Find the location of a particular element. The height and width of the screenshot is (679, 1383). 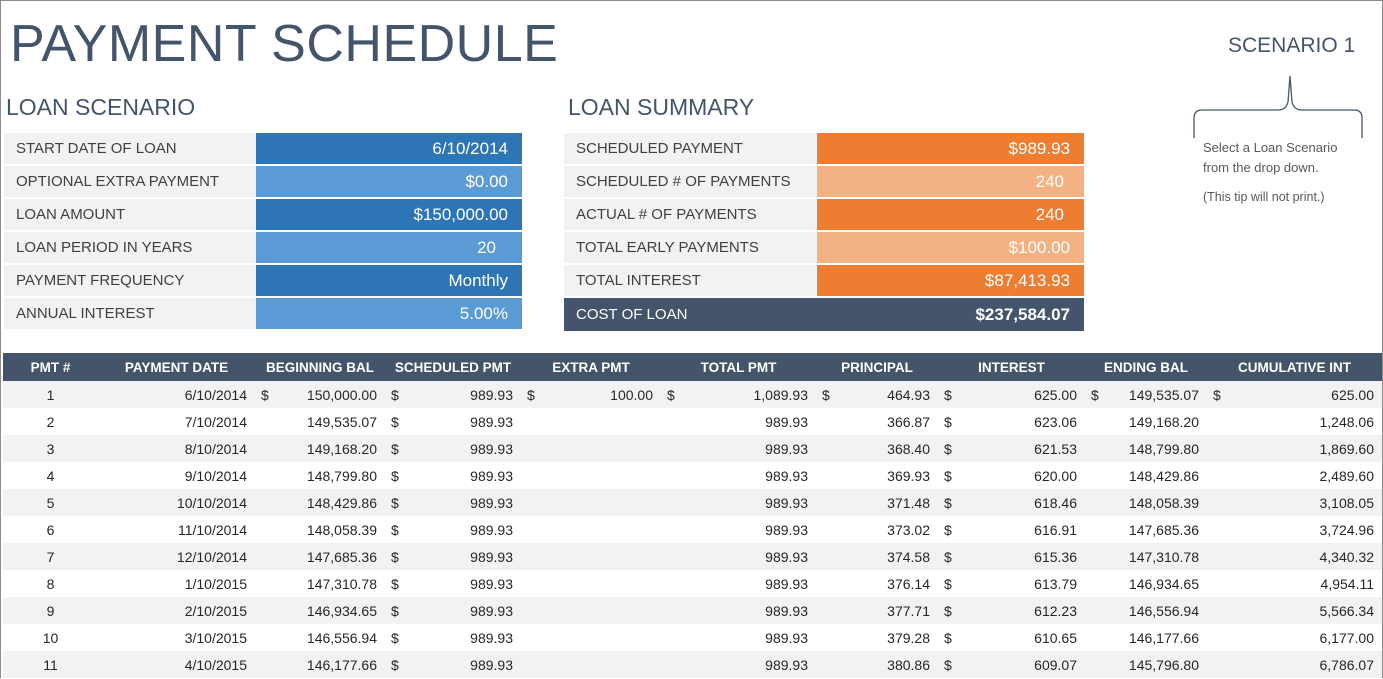

principal-cell: $464.93 is located at coordinates (877, 394).